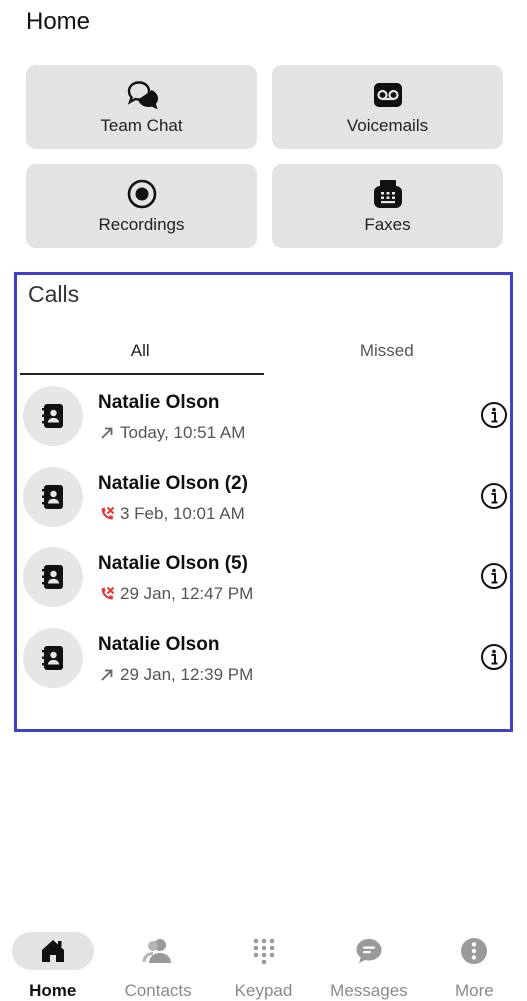  What do you see at coordinates (141, 224) in the screenshot?
I see `recordings-label: Recordings` at bounding box center [141, 224].